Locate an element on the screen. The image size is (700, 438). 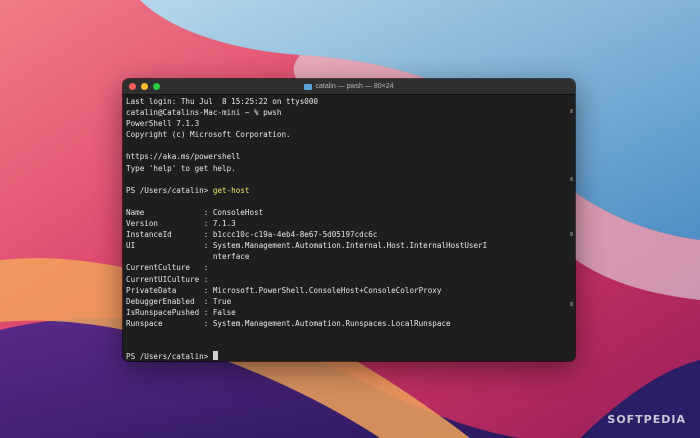
terminal-line: CurrentCulture : is located at coordinates (349, 267).